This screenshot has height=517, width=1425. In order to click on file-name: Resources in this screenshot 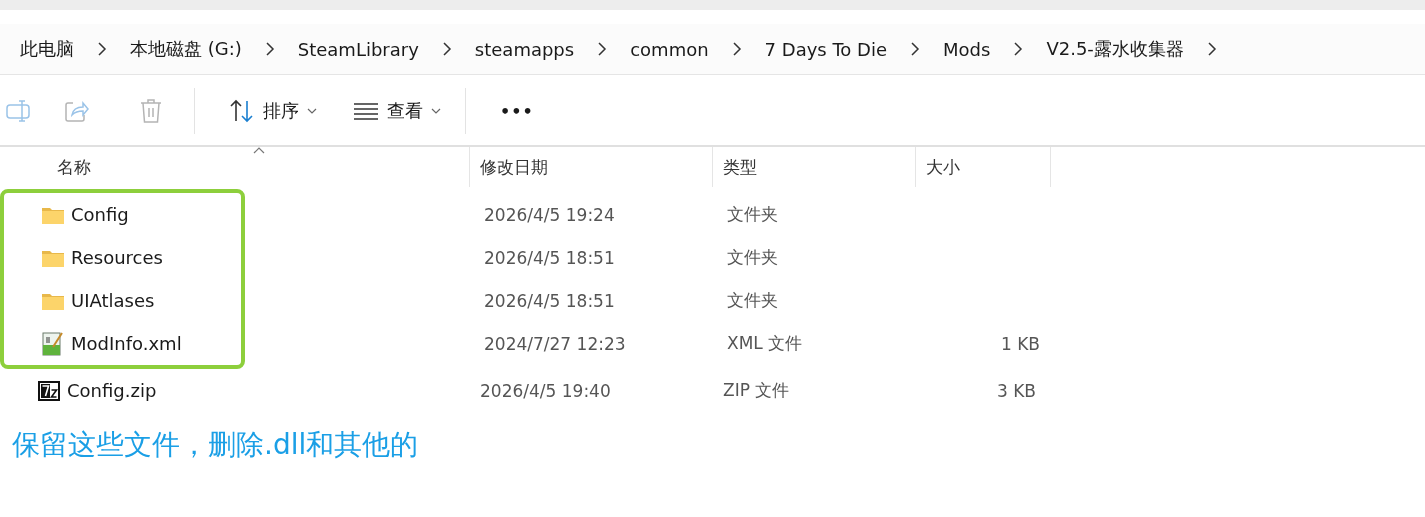, I will do `click(239, 257)`.